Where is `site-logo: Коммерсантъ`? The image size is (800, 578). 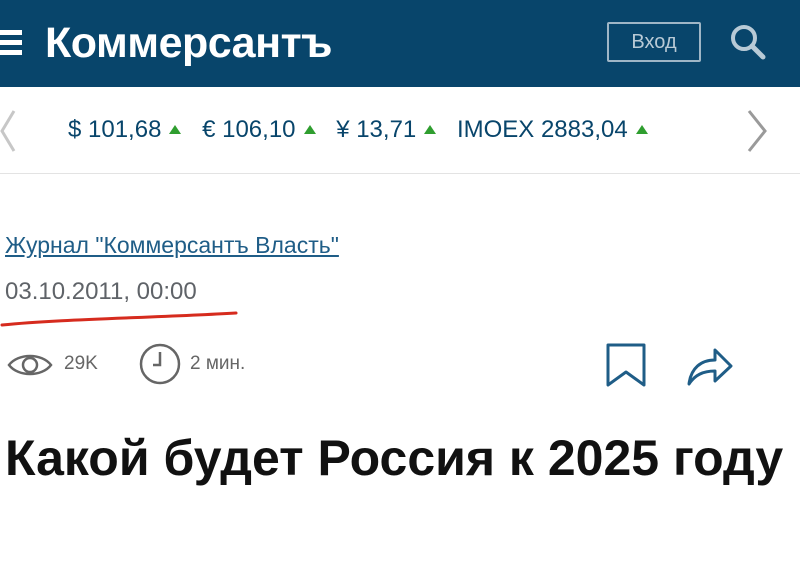
site-logo: Коммерсантъ is located at coordinates (188, 43).